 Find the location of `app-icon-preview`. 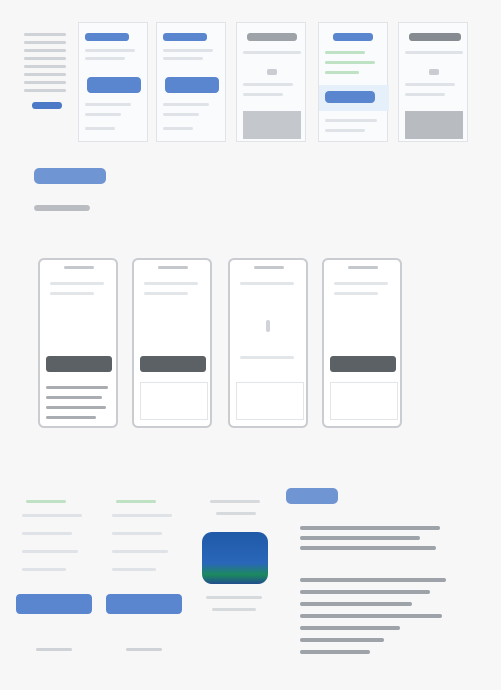

app-icon-preview is located at coordinates (236, 560).